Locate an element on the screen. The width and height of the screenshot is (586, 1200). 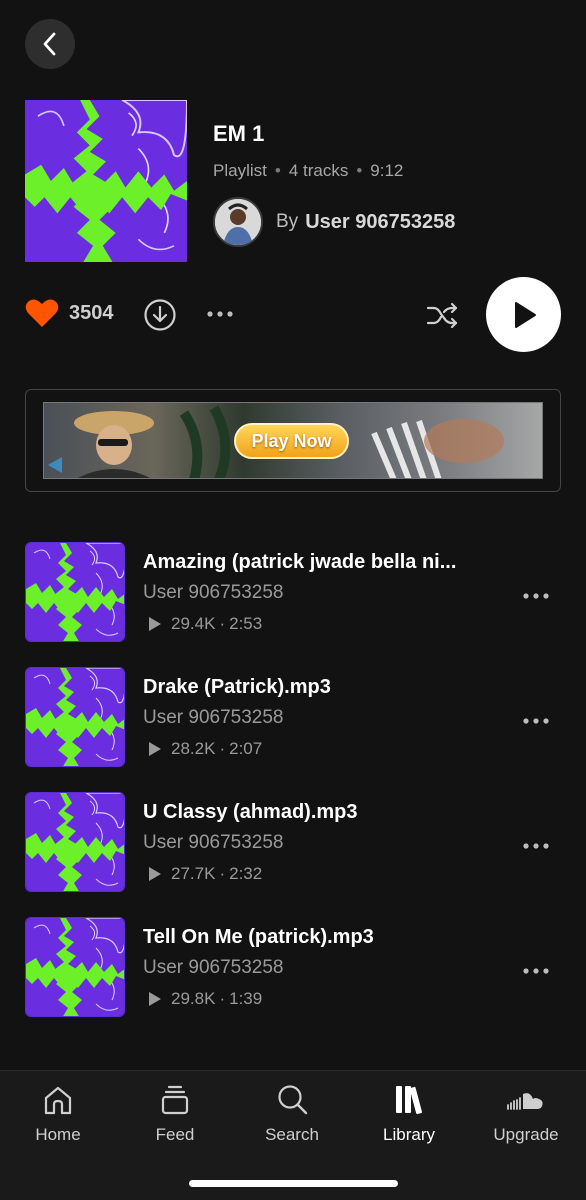
library-icon is located at coordinates (409, 1100).